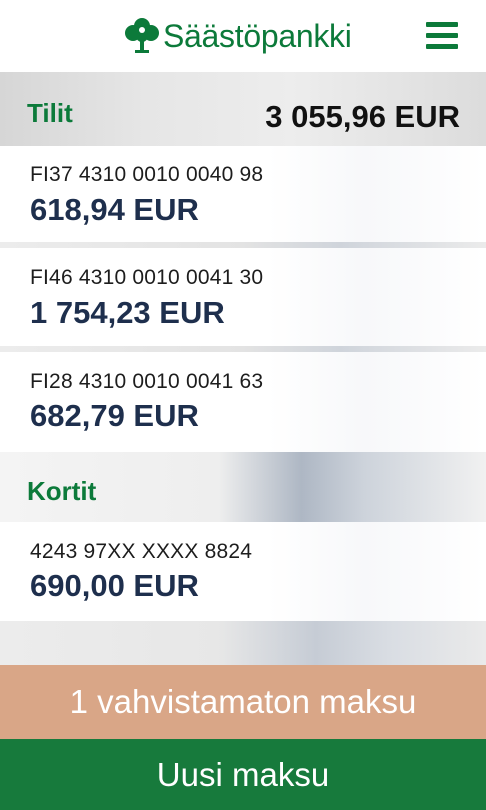 This screenshot has width=486, height=810. I want to click on account-row: FI37 4310 0010 0040 98 618,94 EUR, so click(243, 194).